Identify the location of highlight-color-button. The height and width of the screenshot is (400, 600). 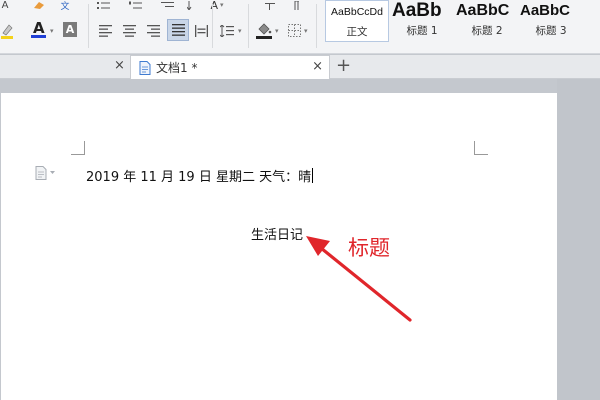
(7, 31).